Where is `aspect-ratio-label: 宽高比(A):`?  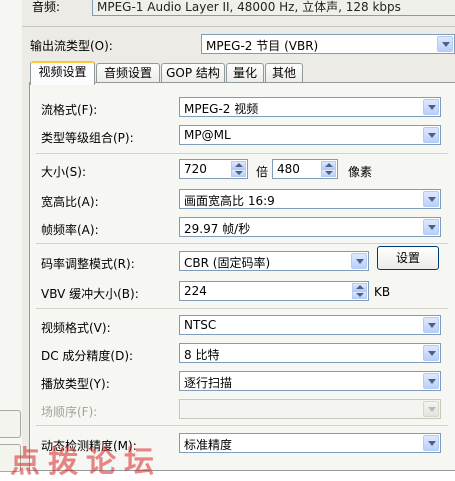
aspect-ratio-label: 宽高比(A): is located at coordinates (70, 202).